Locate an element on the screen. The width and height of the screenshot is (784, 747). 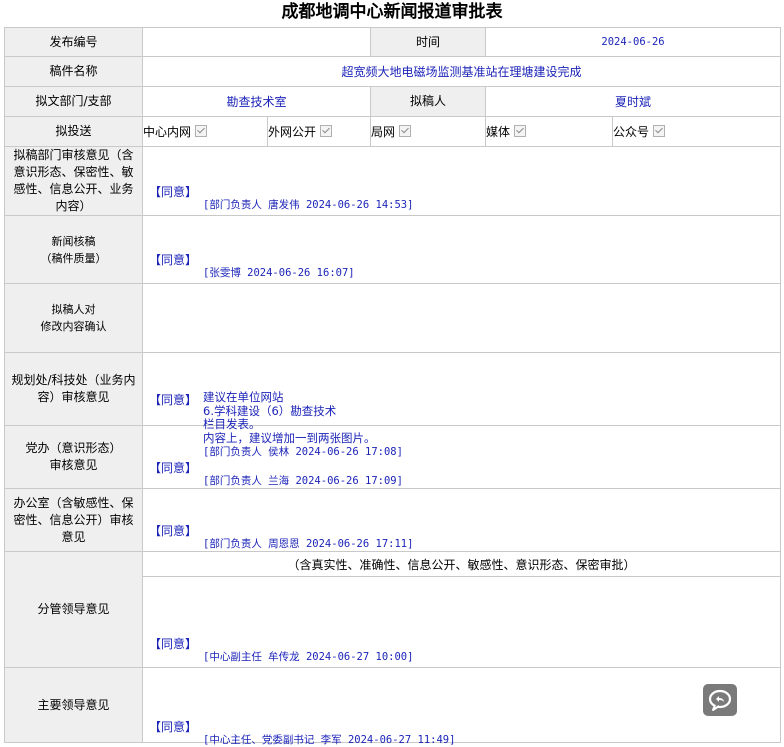
option-label: 公众号 is located at coordinates (631, 132).